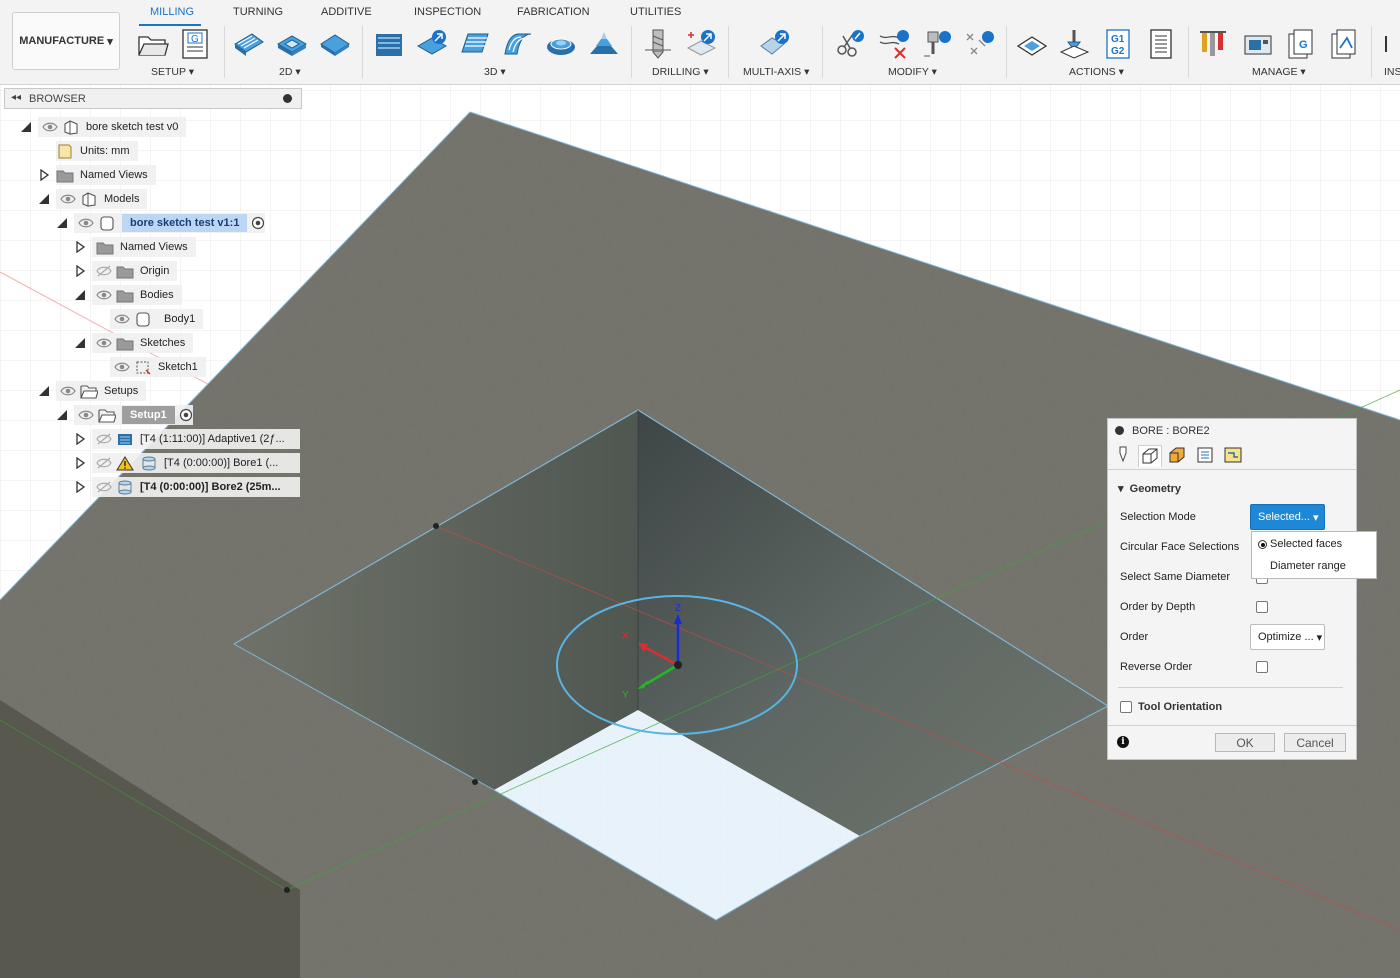 Image resolution: width=1400 pixels, height=978 pixels. What do you see at coordinates (150, 271) in the screenshot?
I see `browser-node-origin: Origin` at bounding box center [150, 271].